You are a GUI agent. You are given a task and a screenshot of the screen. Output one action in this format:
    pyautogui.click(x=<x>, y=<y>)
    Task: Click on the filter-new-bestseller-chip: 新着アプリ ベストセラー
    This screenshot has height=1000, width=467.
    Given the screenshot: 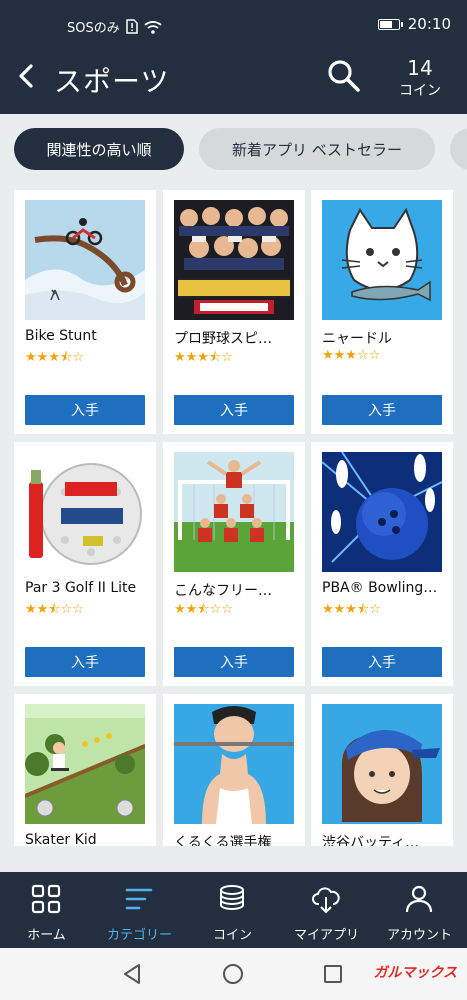 What is the action you would take?
    pyautogui.click(x=317, y=149)
    